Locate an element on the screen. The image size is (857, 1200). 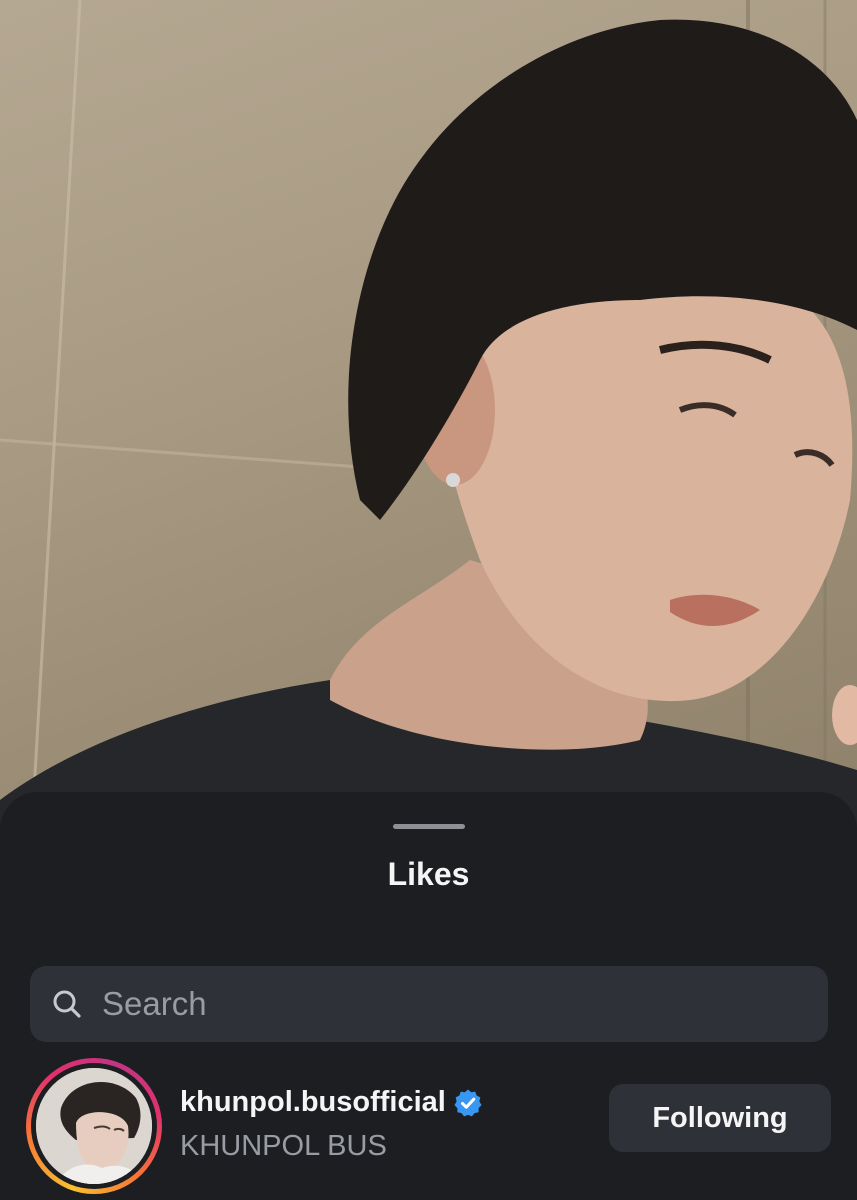
avatar is located at coordinates (94, 1126).